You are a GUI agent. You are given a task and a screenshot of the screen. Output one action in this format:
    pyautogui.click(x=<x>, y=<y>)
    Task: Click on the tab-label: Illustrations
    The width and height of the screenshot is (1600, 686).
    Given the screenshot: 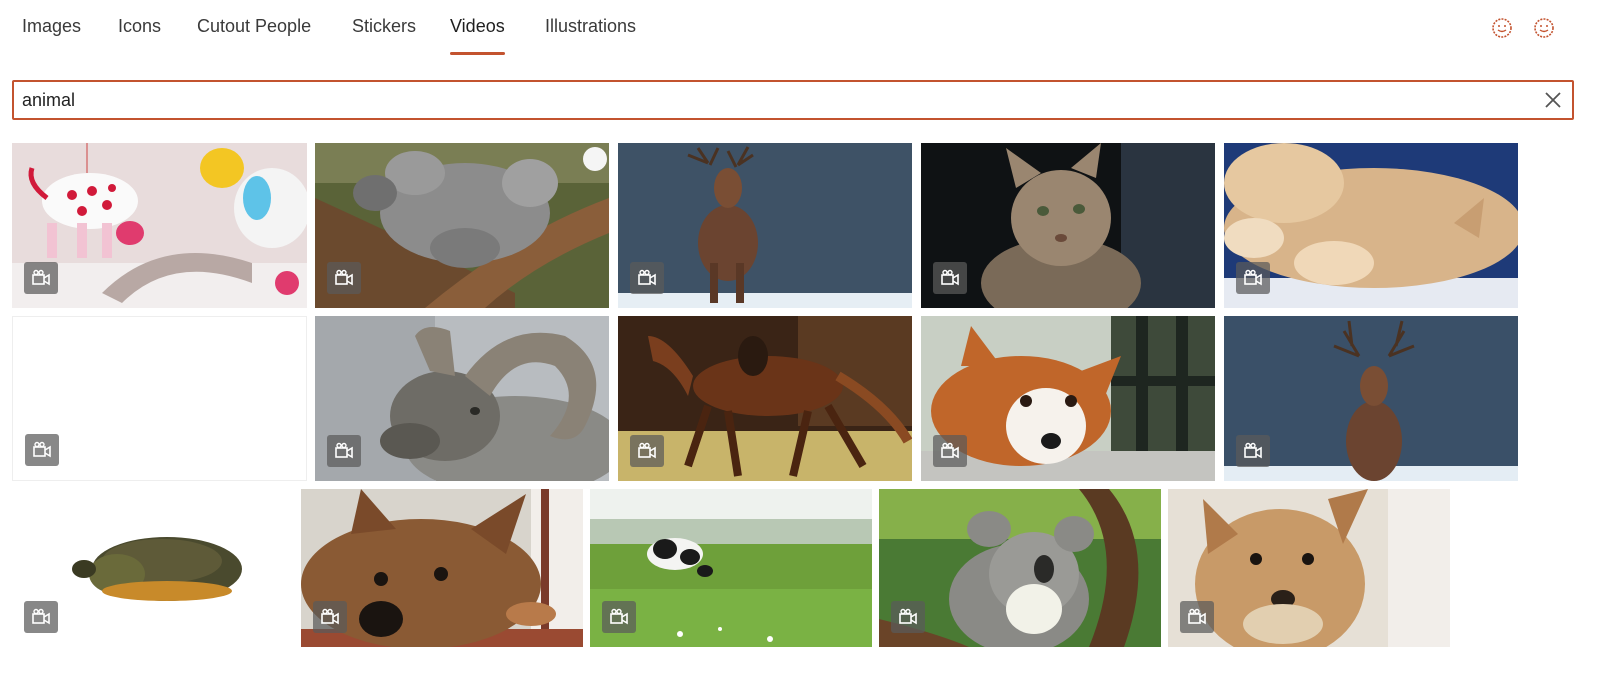 What is the action you would take?
    pyautogui.click(x=591, y=26)
    